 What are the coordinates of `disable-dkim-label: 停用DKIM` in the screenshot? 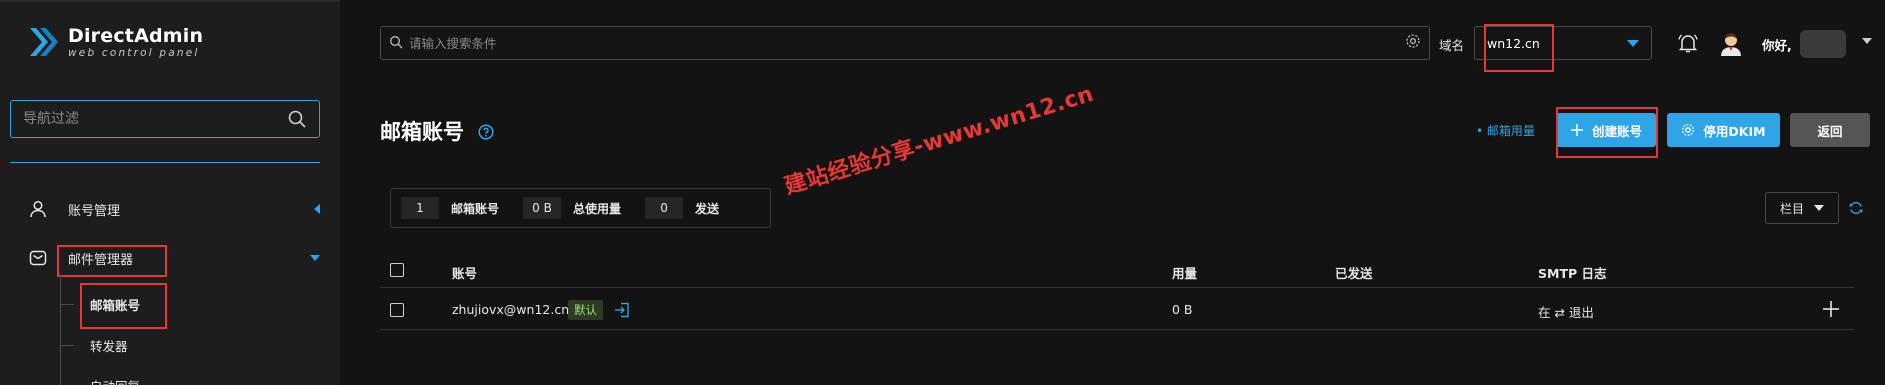 It's located at (1734, 131).